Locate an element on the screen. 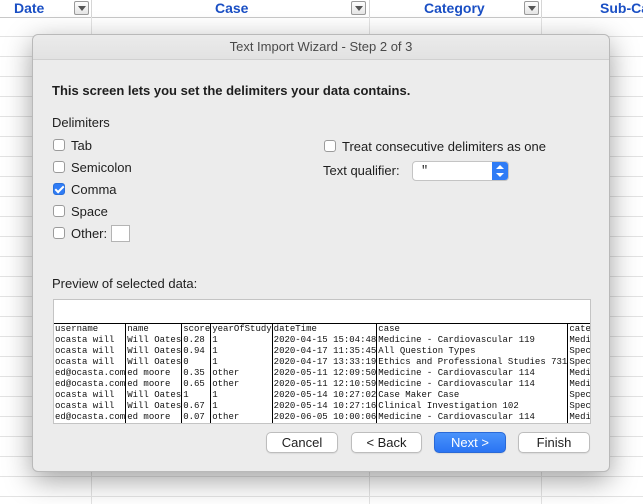 Image resolution: width=643 pixels, height=504 pixels. delimiter-comma: Comma is located at coordinates (85, 189).